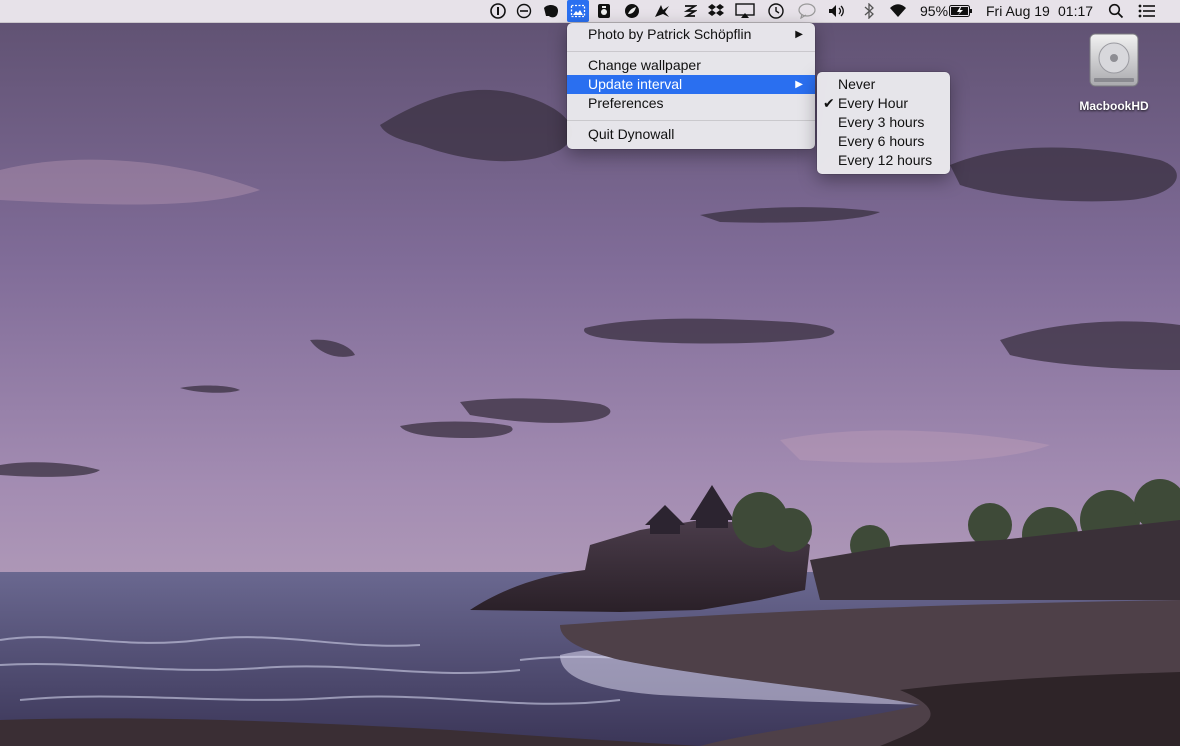 Image resolution: width=1180 pixels, height=746 pixels. What do you see at coordinates (551, 11) in the screenshot?
I see `evernote-icon` at bounding box center [551, 11].